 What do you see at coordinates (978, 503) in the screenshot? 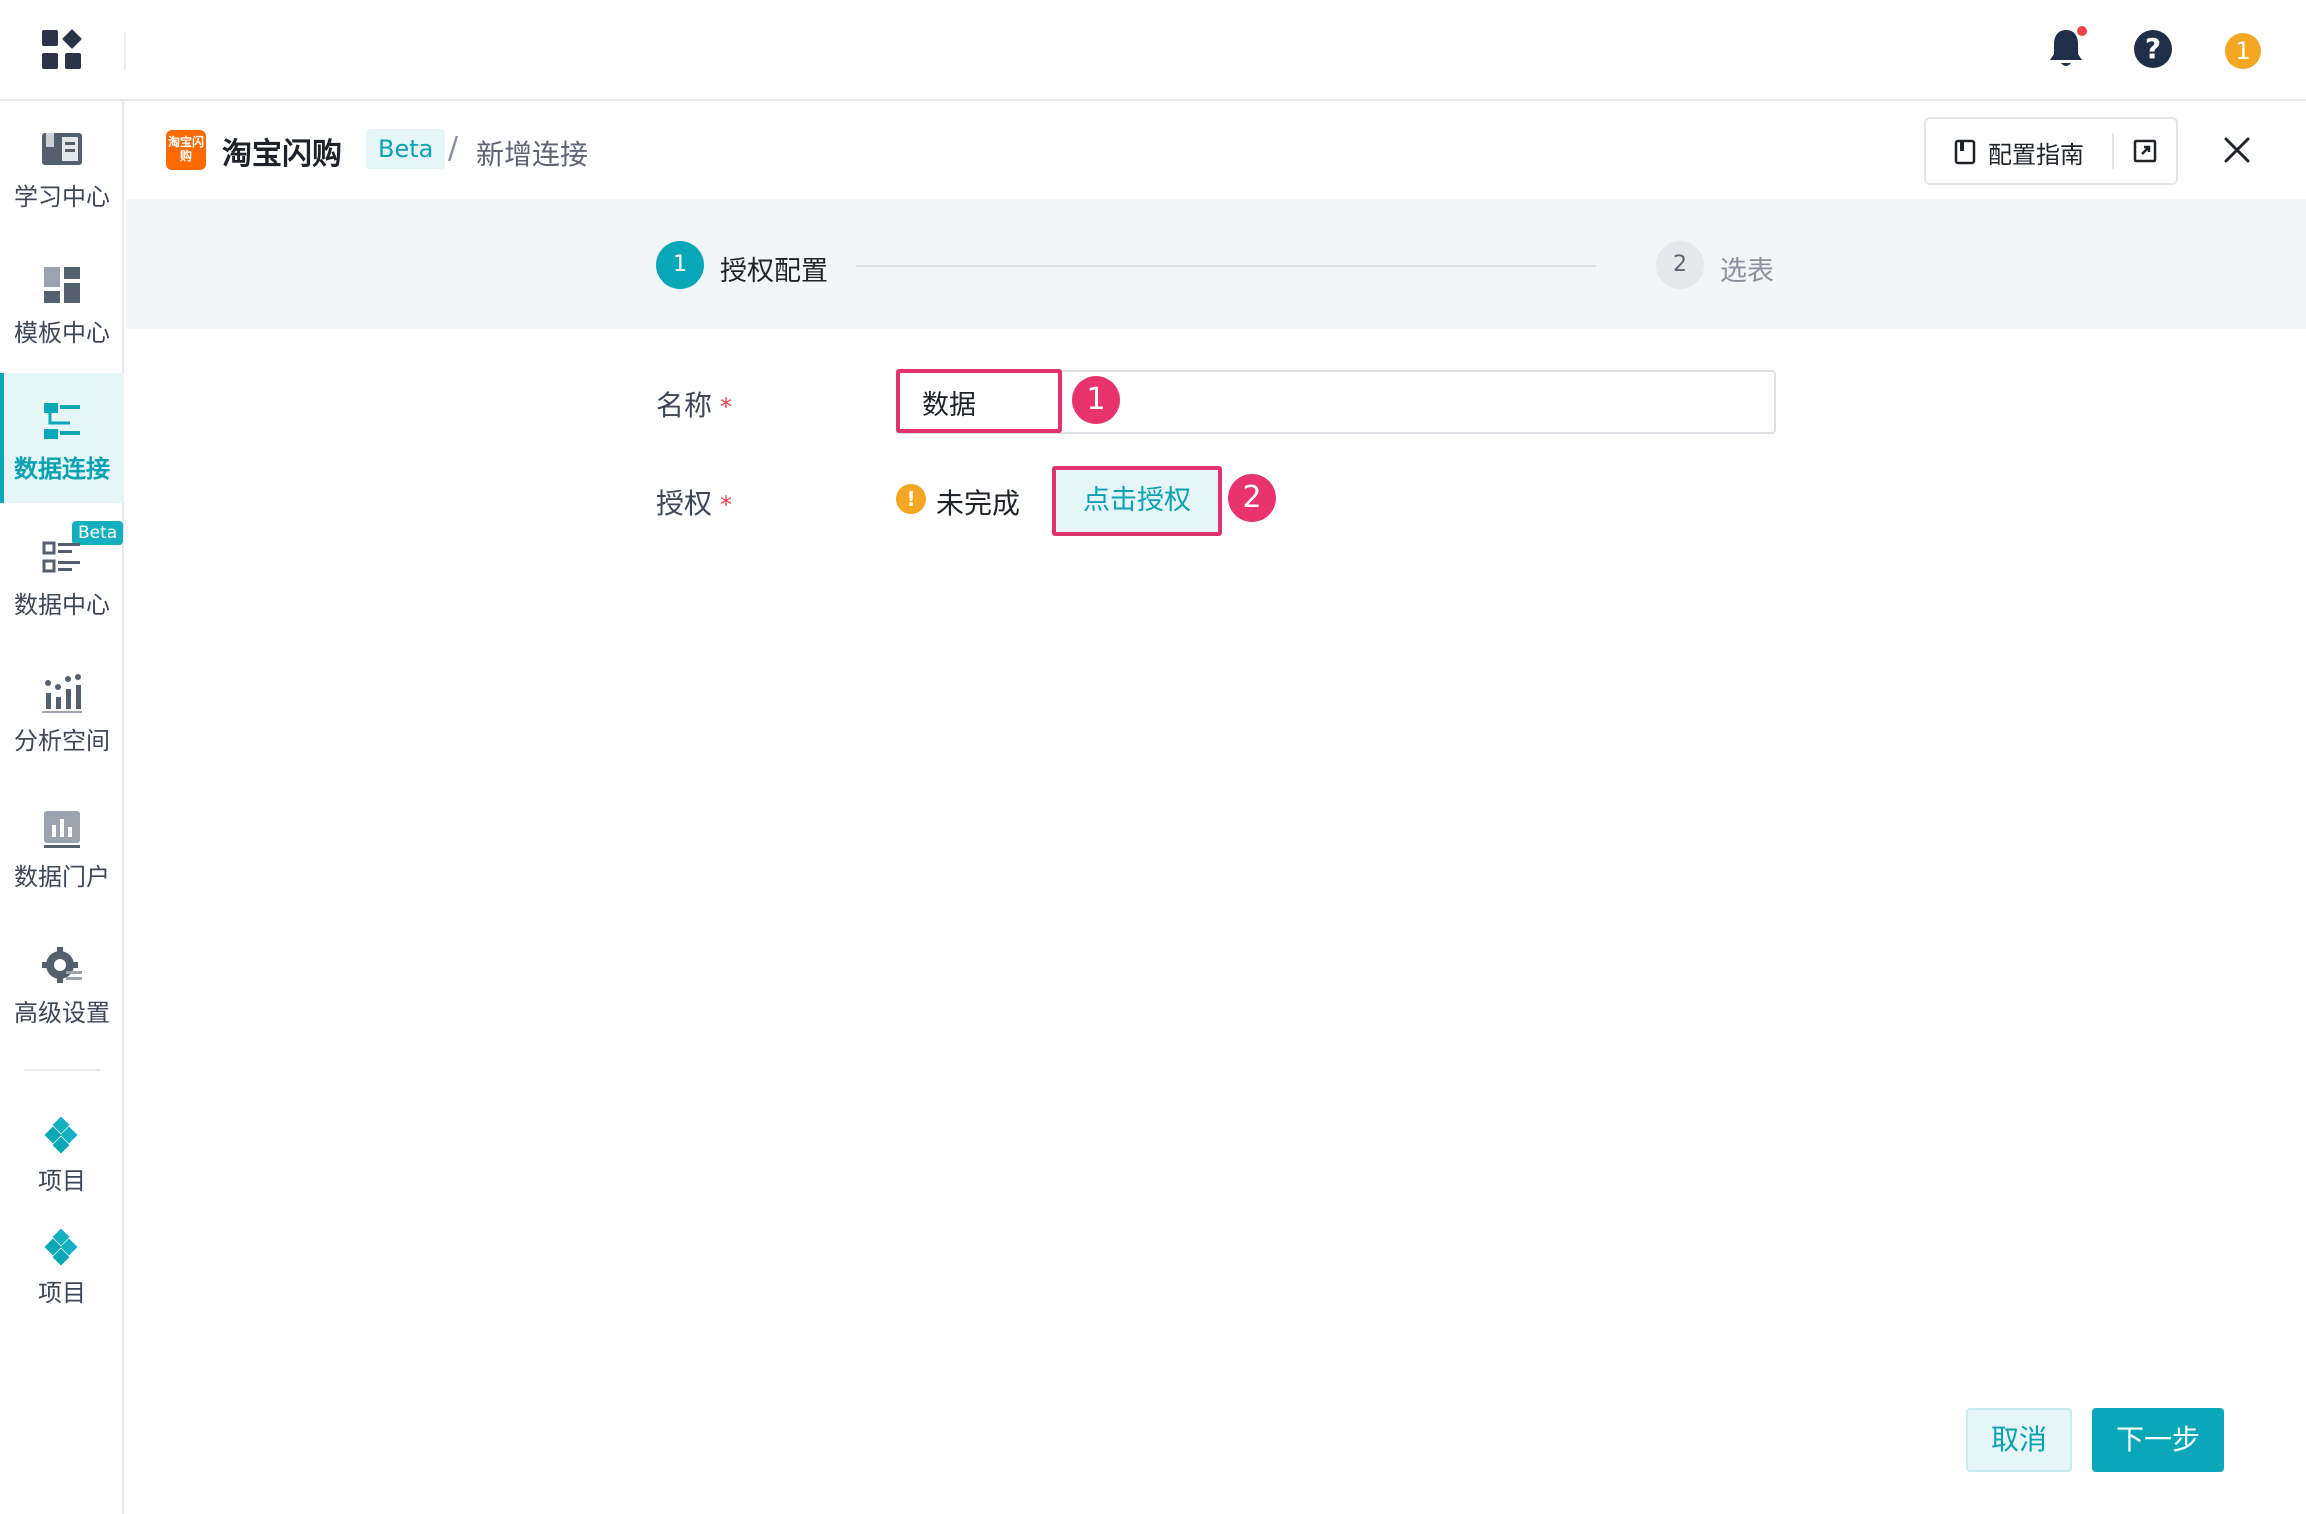
I see `auth-status: 未完成` at bounding box center [978, 503].